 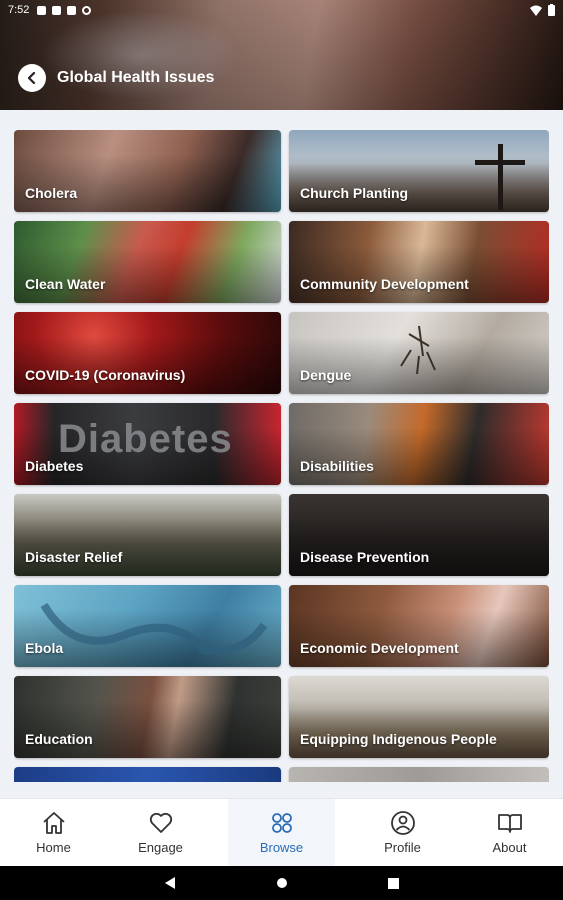 I want to click on category-label: Community Development, so click(x=384, y=284).